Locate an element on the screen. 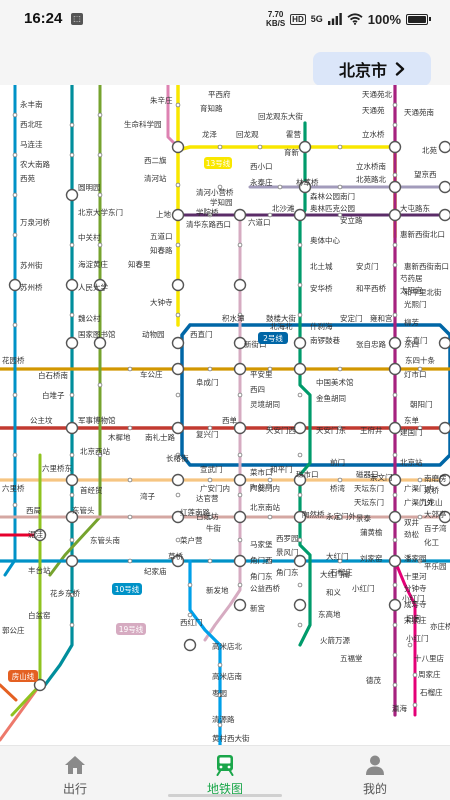 The height and width of the screenshot is (800, 450). station-label-majiapubei: 景风门 is located at coordinates (287, 552).